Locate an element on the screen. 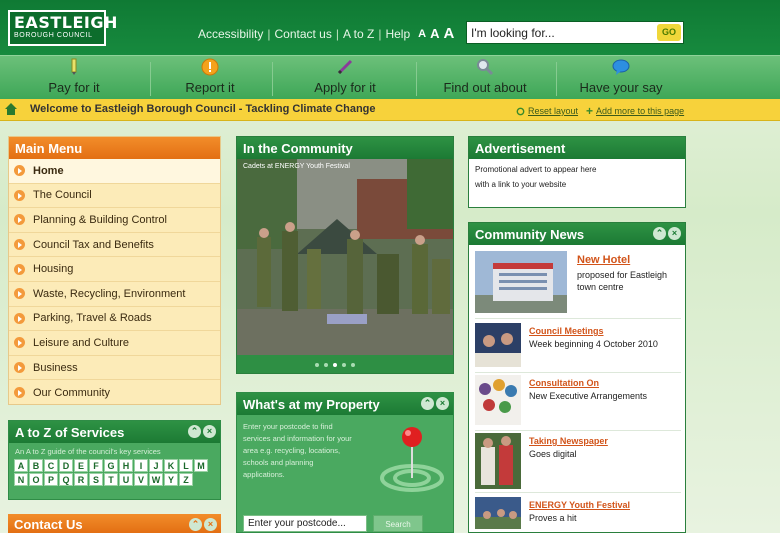  reset-layout-link: Reset layout is located at coordinates (547, 111).